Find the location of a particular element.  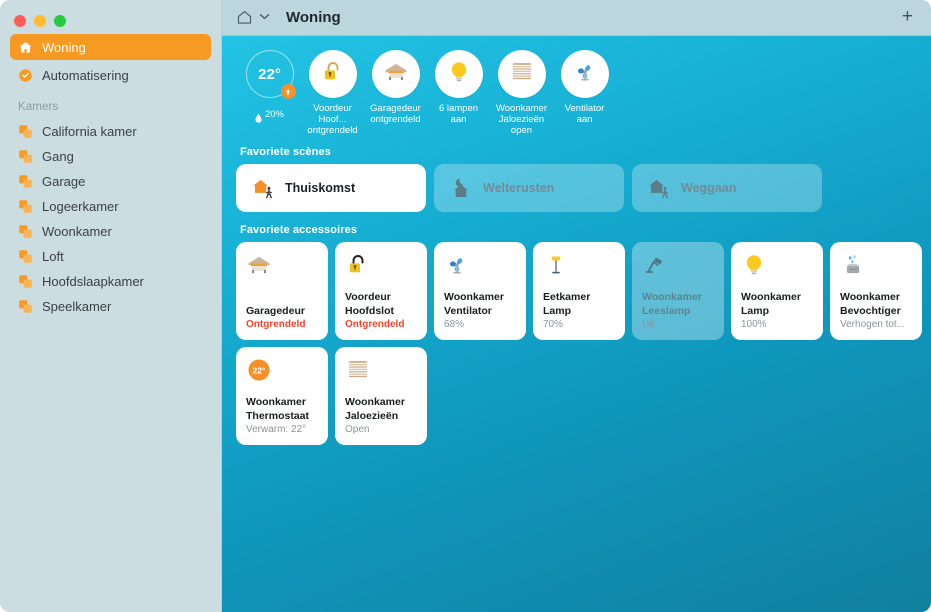

scene-label: Thuiskomst is located at coordinates (320, 188).